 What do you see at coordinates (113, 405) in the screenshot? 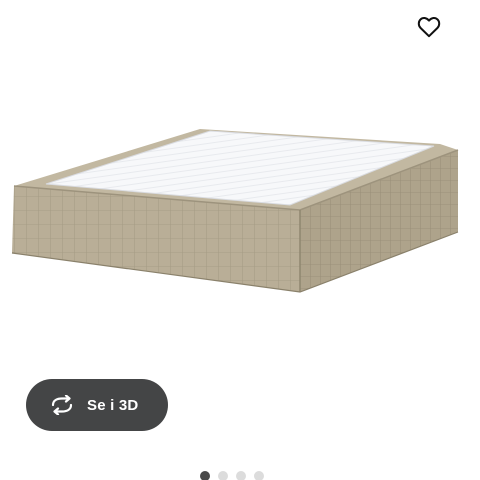
I see `view-in-3d-label: Se i 3D` at bounding box center [113, 405].